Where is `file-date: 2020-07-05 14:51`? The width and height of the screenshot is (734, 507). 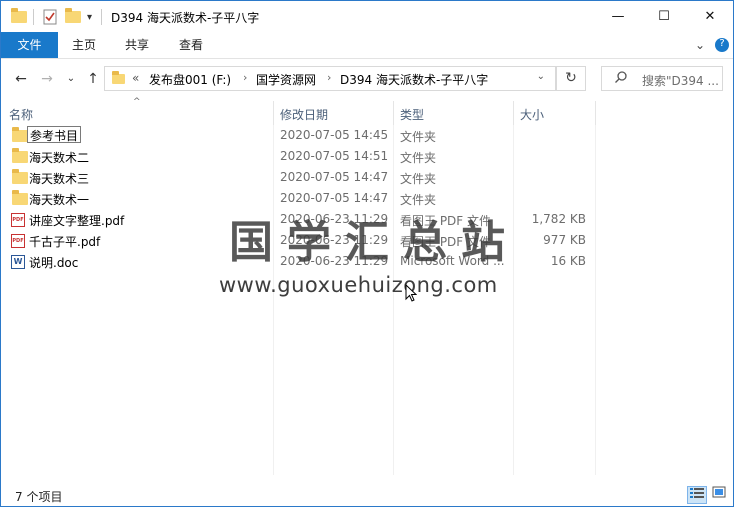
file-date: 2020-07-05 14:51 is located at coordinates (334, 156).